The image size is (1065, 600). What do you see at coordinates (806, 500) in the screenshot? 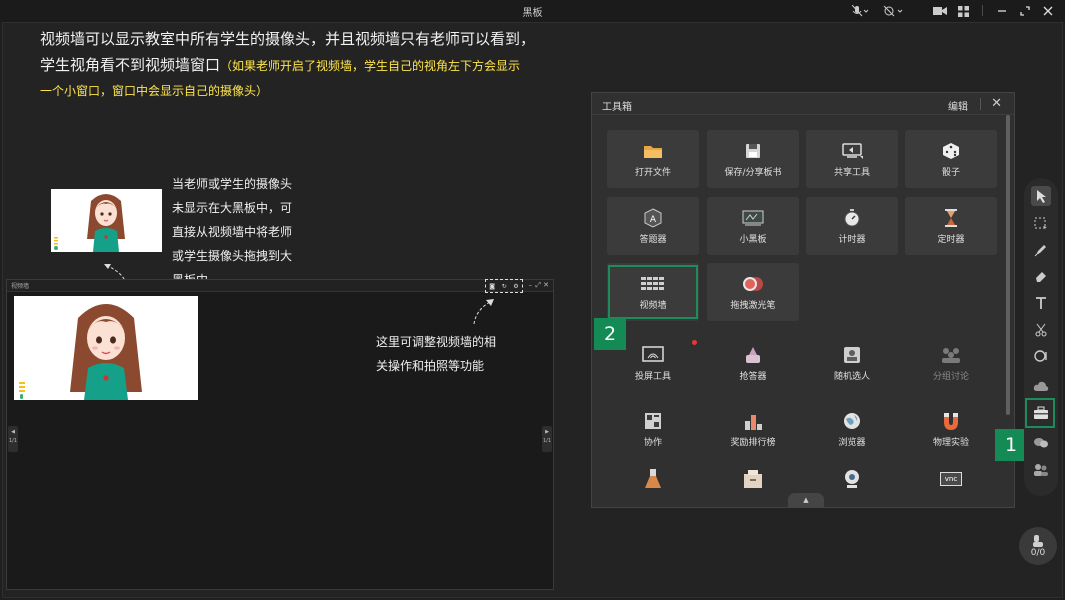
I see `toolbox-collapse-tab: ▲` at bounding box center [806, 500].